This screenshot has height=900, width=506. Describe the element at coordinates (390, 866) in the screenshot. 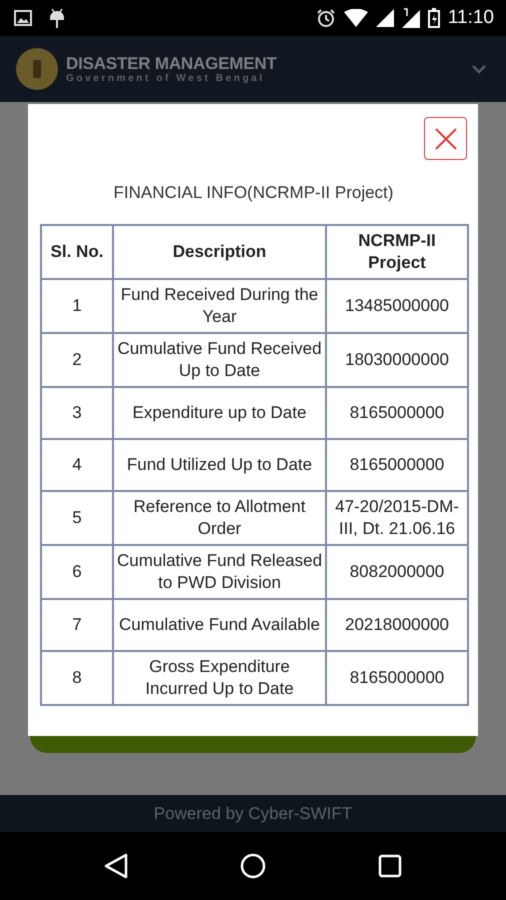

I see `recents-icon` at that location.